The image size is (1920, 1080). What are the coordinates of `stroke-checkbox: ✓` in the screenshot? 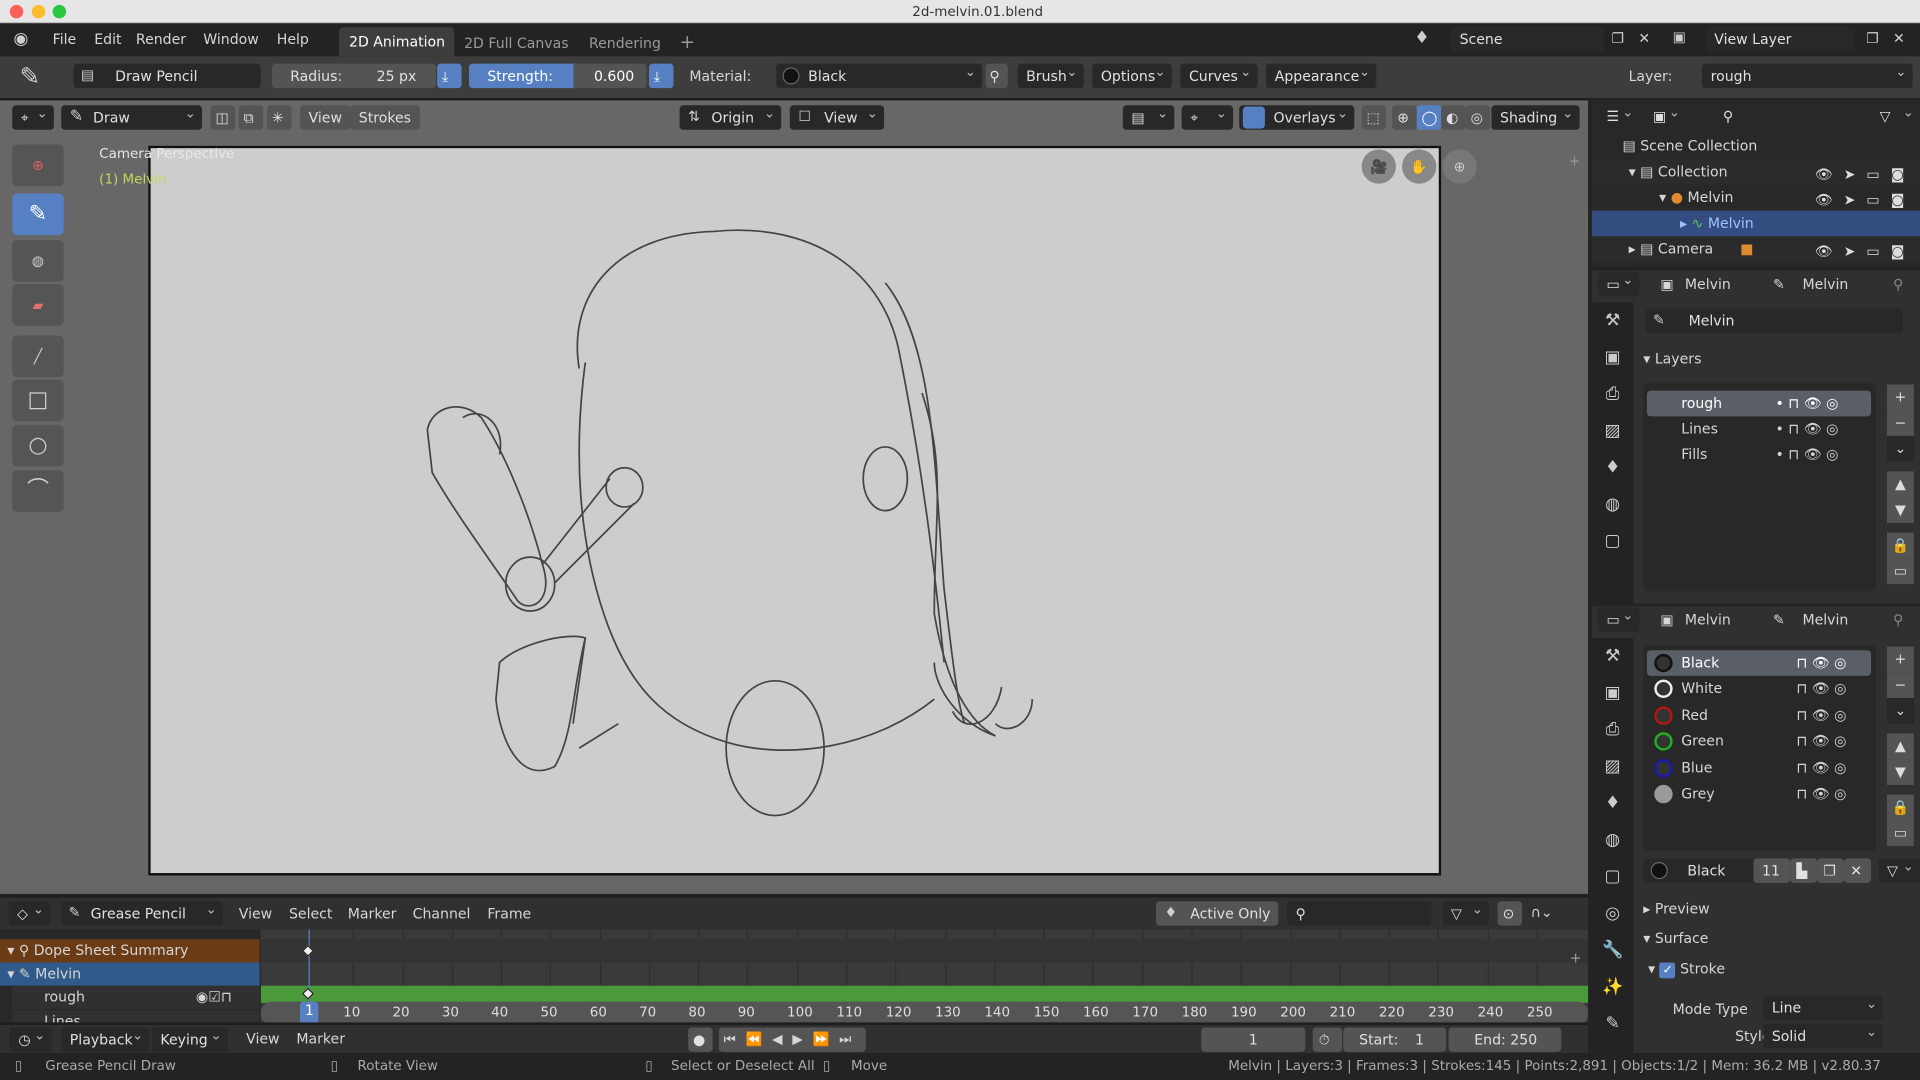 It's located at (1667, 970).